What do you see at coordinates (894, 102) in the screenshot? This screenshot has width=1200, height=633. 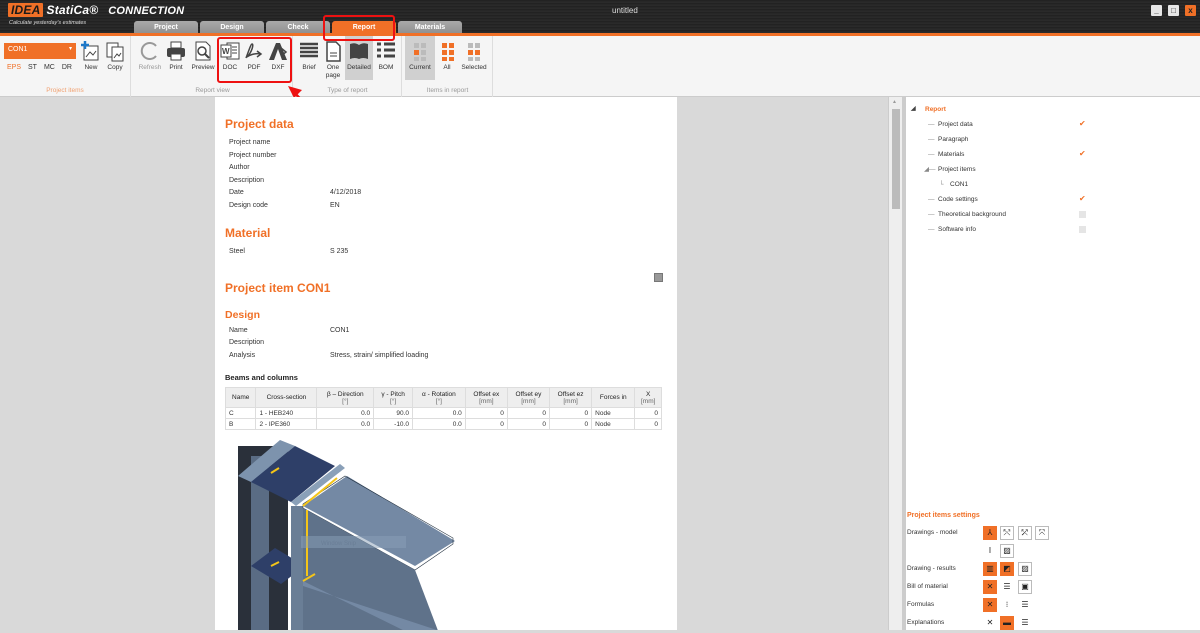 I see `scroll-up-icon: ▲` at bounding box center [894, 102].